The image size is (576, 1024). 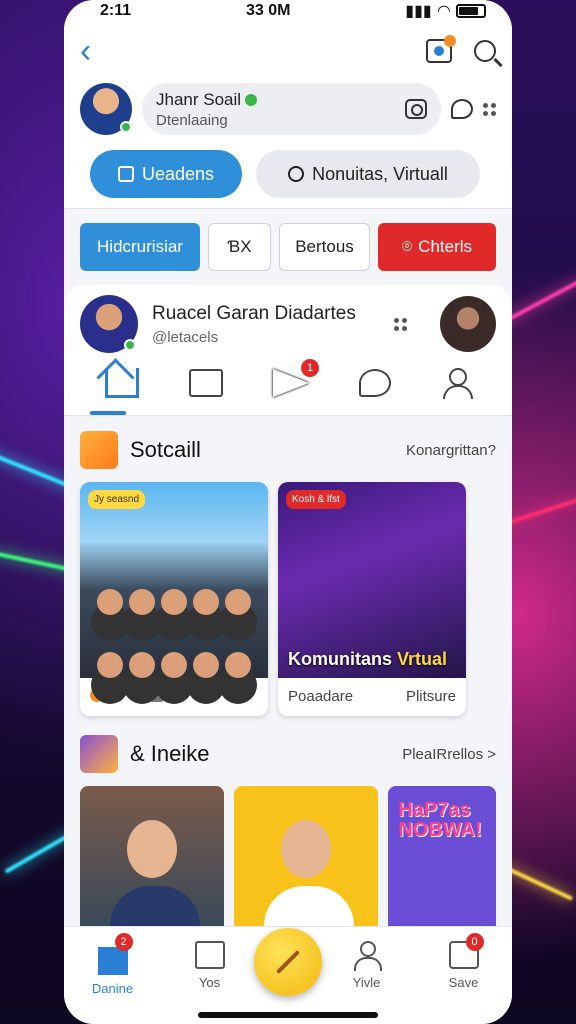 What do you see at coordinates (441, 49) in the screenshot?
I see `notification-icon` at bounding box center [441, 49].